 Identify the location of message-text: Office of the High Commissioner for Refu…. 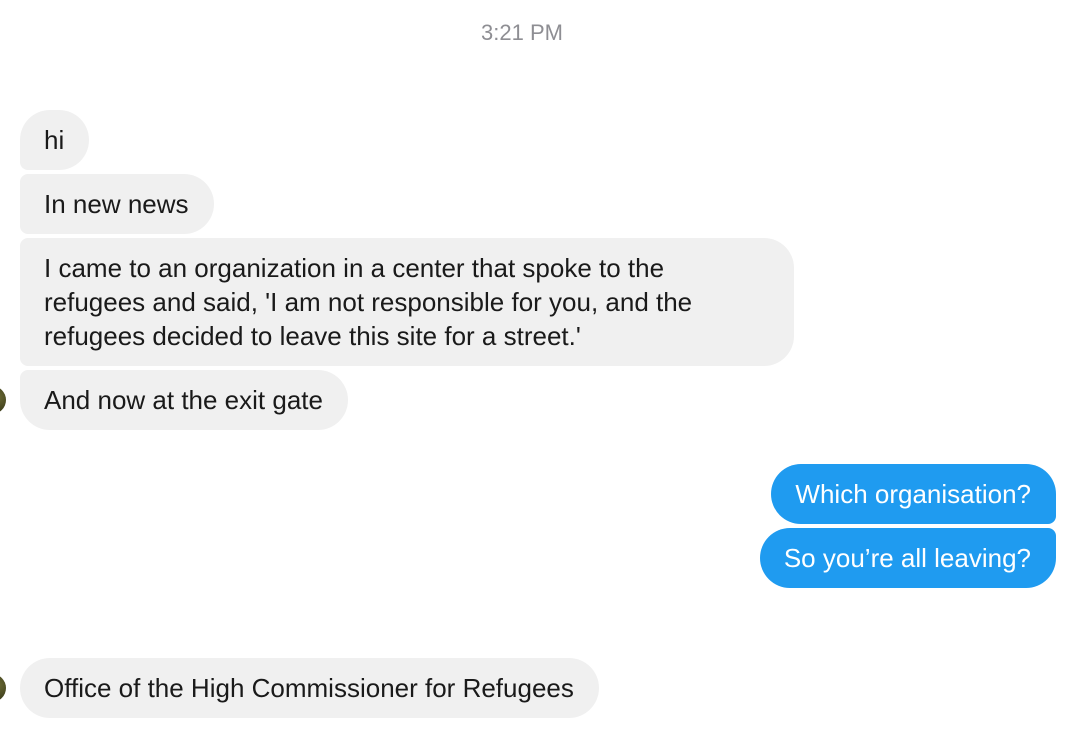
(309, 688).